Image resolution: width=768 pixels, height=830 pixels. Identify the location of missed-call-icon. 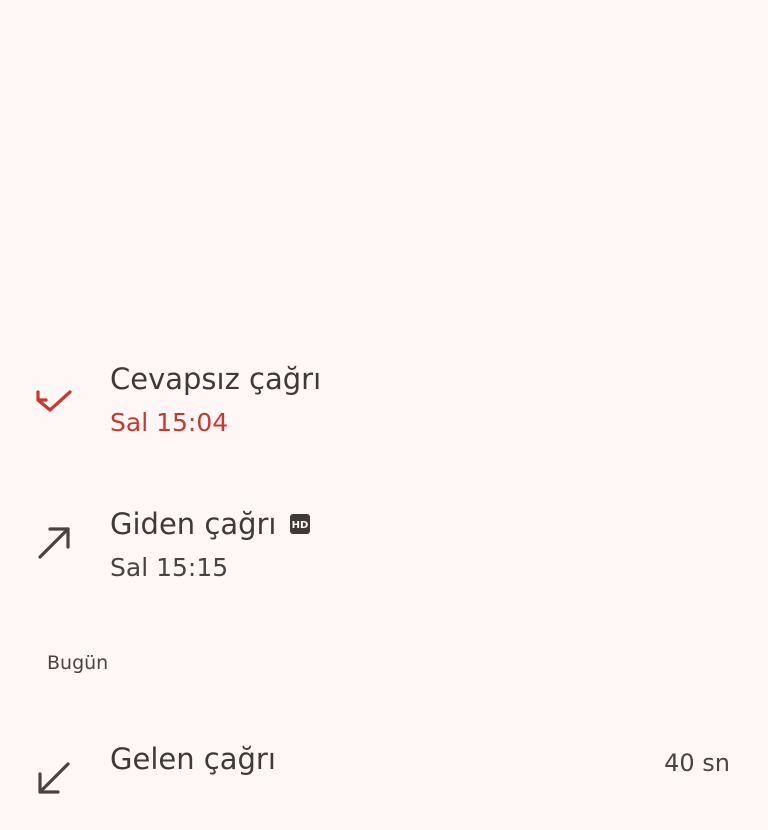
(54, 396).